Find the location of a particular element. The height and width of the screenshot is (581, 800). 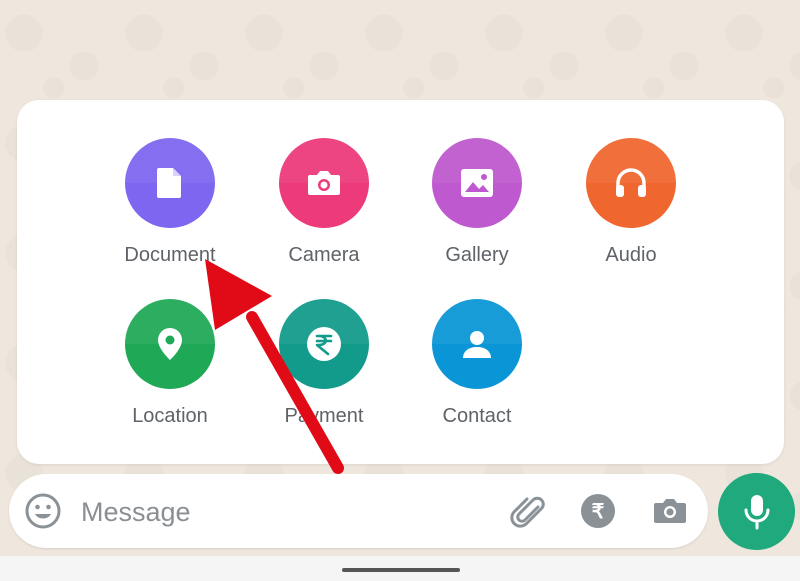

attach-payment-button: Payment is located at coordinates (324, 374).